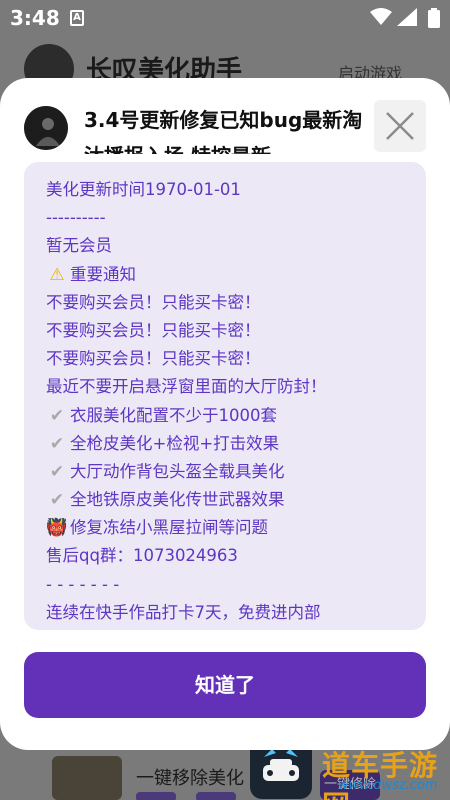  Describe the element at coordinates (434, 18) in the screenshot. I see `battery-icon` at that location.